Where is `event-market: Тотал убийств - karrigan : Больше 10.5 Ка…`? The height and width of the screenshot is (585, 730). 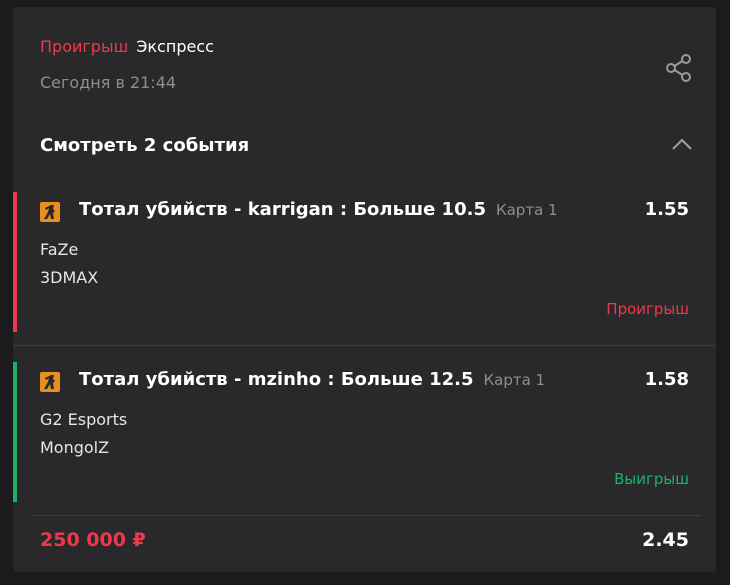 event-market: Тотал убийств - karrigan : Больше 10.5 Ка… is located at coordinates (318, 209).